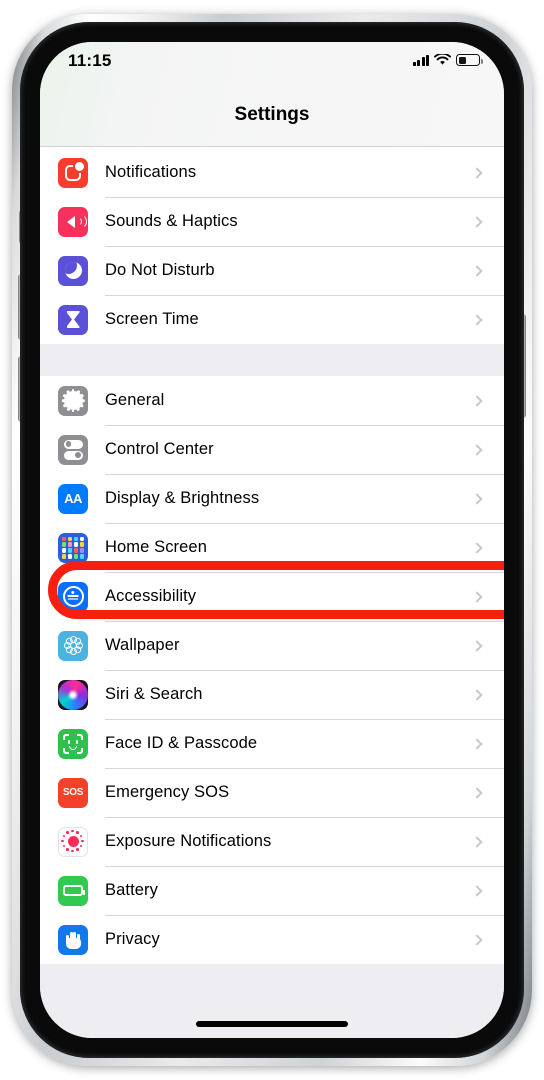 The image size is (544, 1080). I want to click on battery-green-icon, so click(73, 890).